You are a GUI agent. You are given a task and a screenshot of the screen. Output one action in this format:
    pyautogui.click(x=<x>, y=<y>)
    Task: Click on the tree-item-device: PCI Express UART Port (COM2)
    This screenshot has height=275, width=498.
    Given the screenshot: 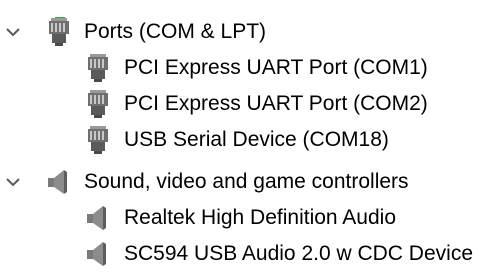 What is the action you would take?
    pyautogui.click(x=249, y=104)
    